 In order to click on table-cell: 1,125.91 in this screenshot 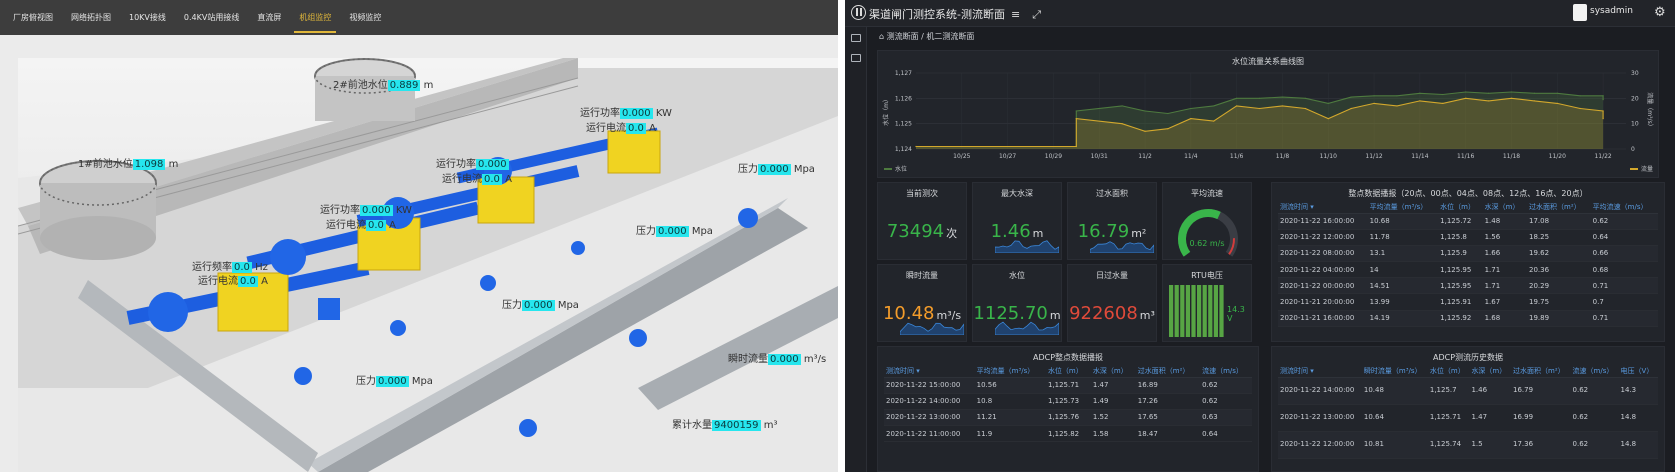, I will do `click(1460, 302)`.